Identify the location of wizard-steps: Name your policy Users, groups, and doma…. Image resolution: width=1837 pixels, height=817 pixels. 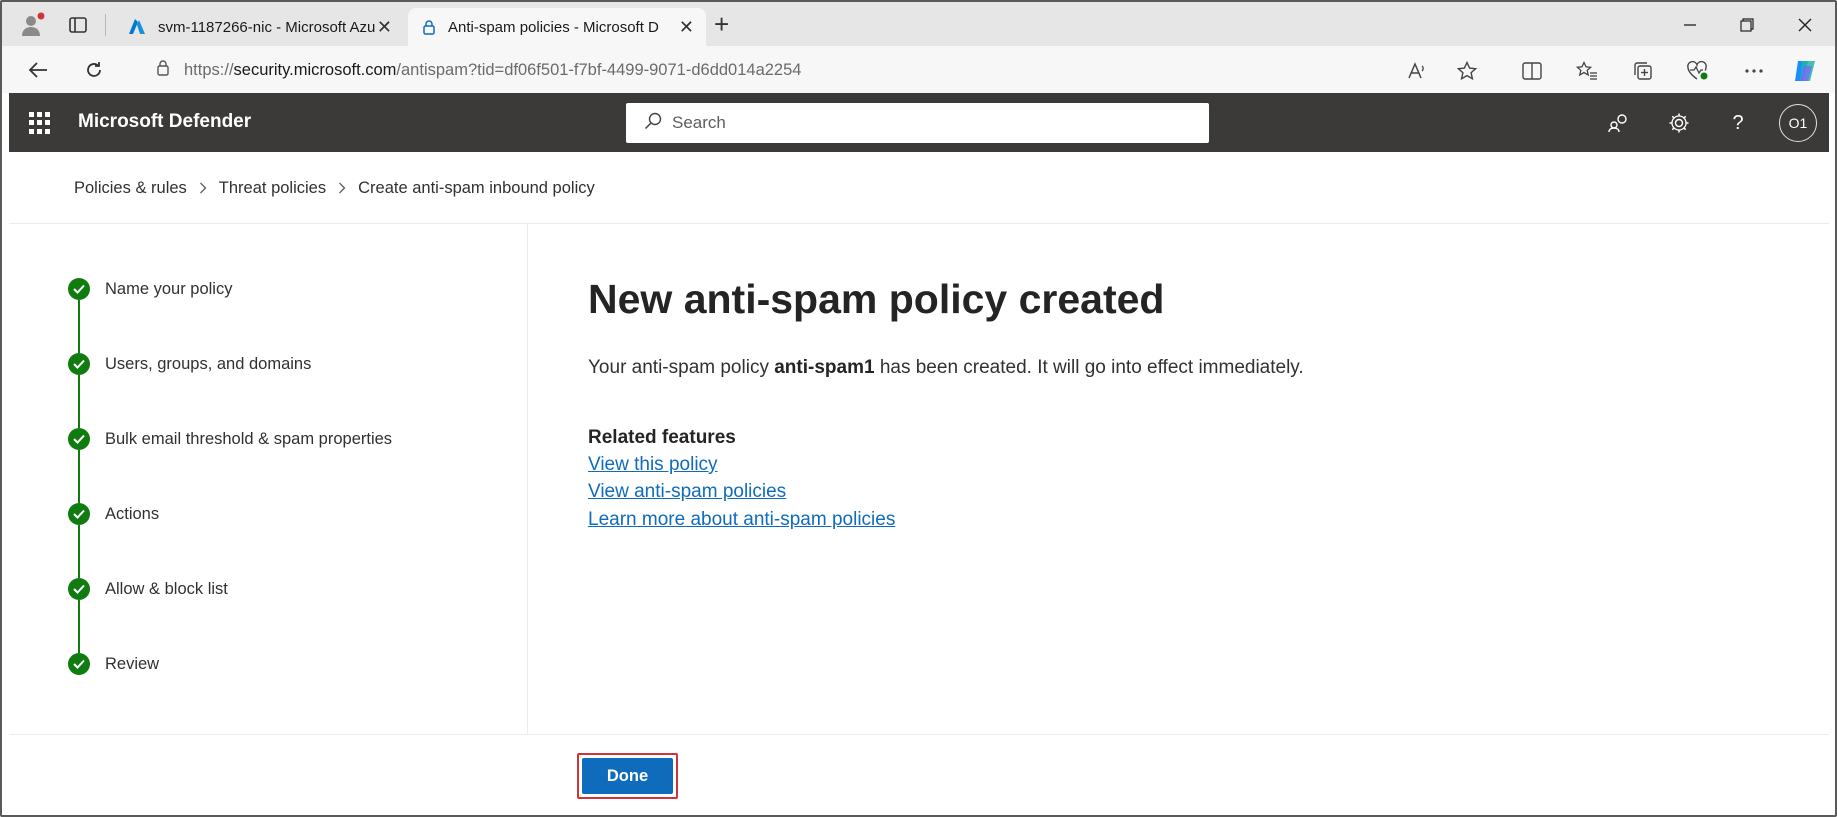
(230, 503).